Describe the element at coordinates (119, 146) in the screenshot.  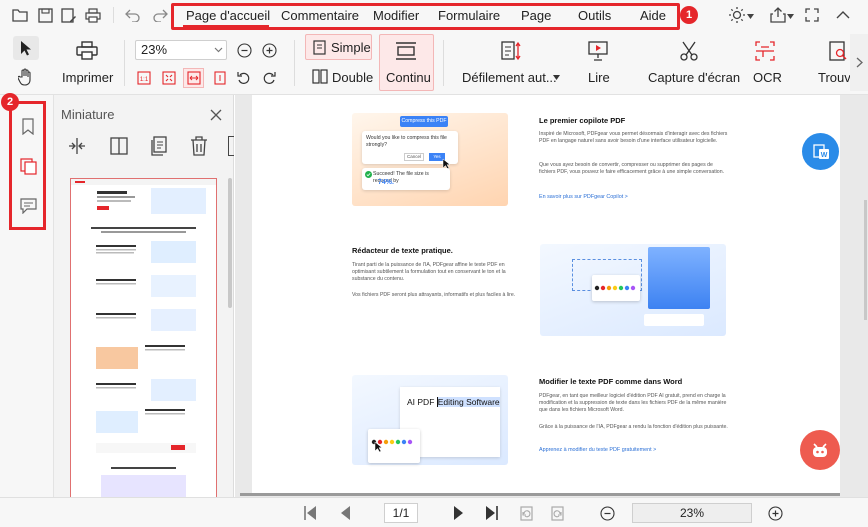
I see `split-page-icon` at that location.